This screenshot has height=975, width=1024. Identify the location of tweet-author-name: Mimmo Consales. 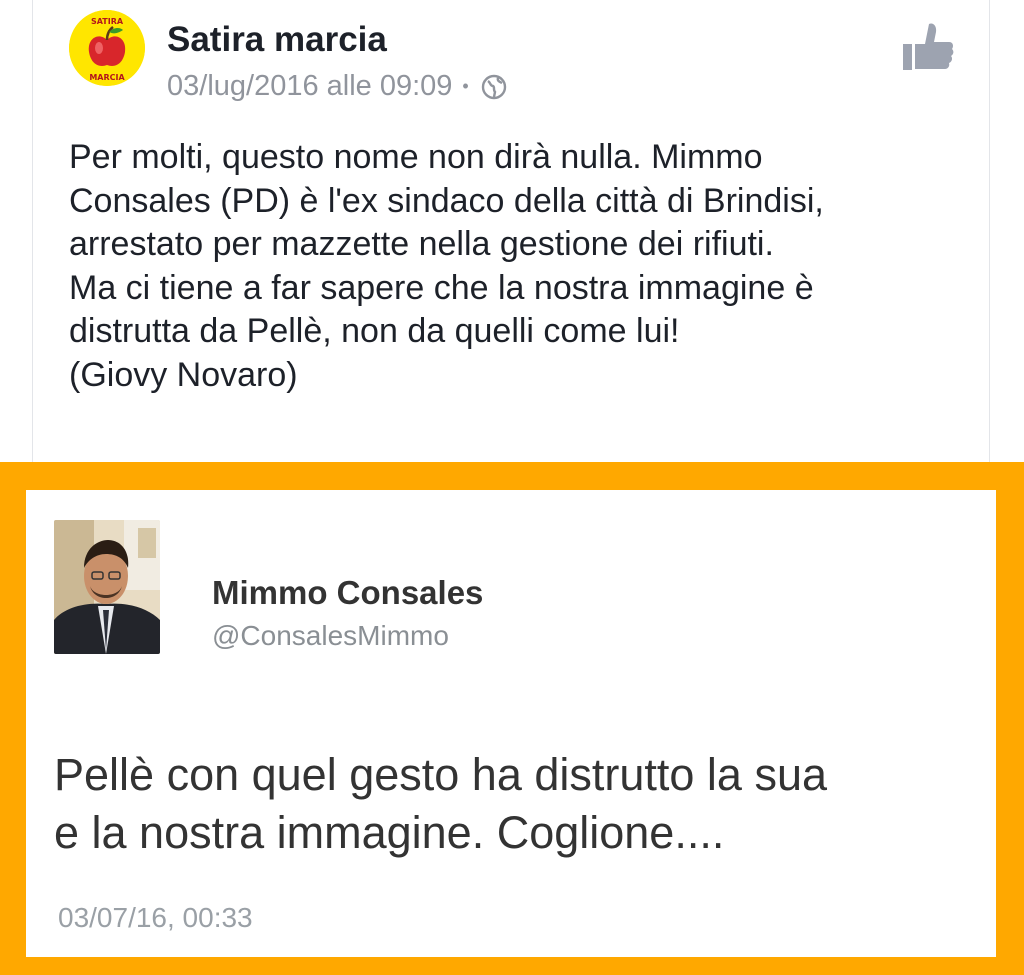
(347, 593).